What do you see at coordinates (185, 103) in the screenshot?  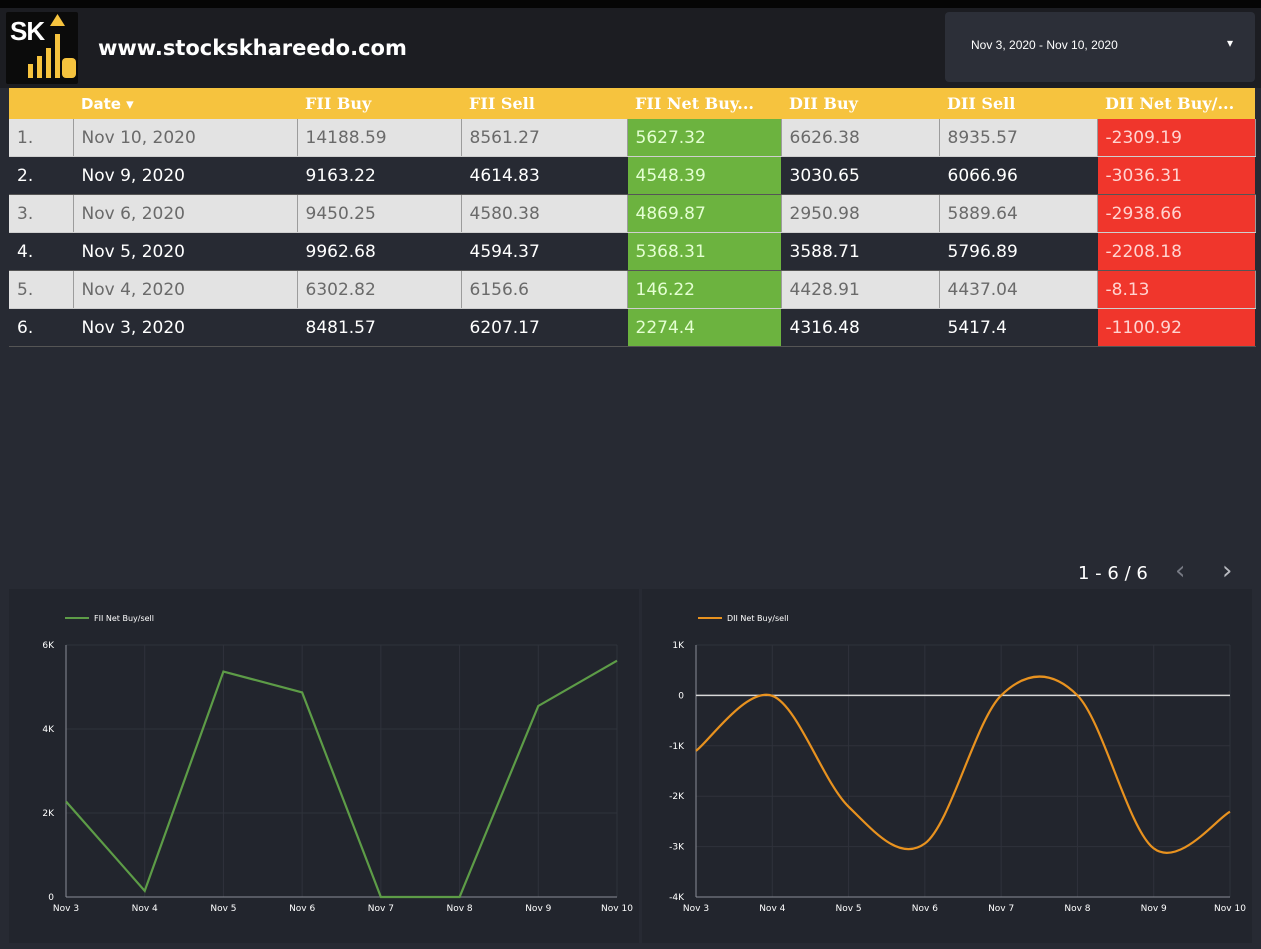 I see `column-header-date: Date ▾` at bounding box center [185, 103].